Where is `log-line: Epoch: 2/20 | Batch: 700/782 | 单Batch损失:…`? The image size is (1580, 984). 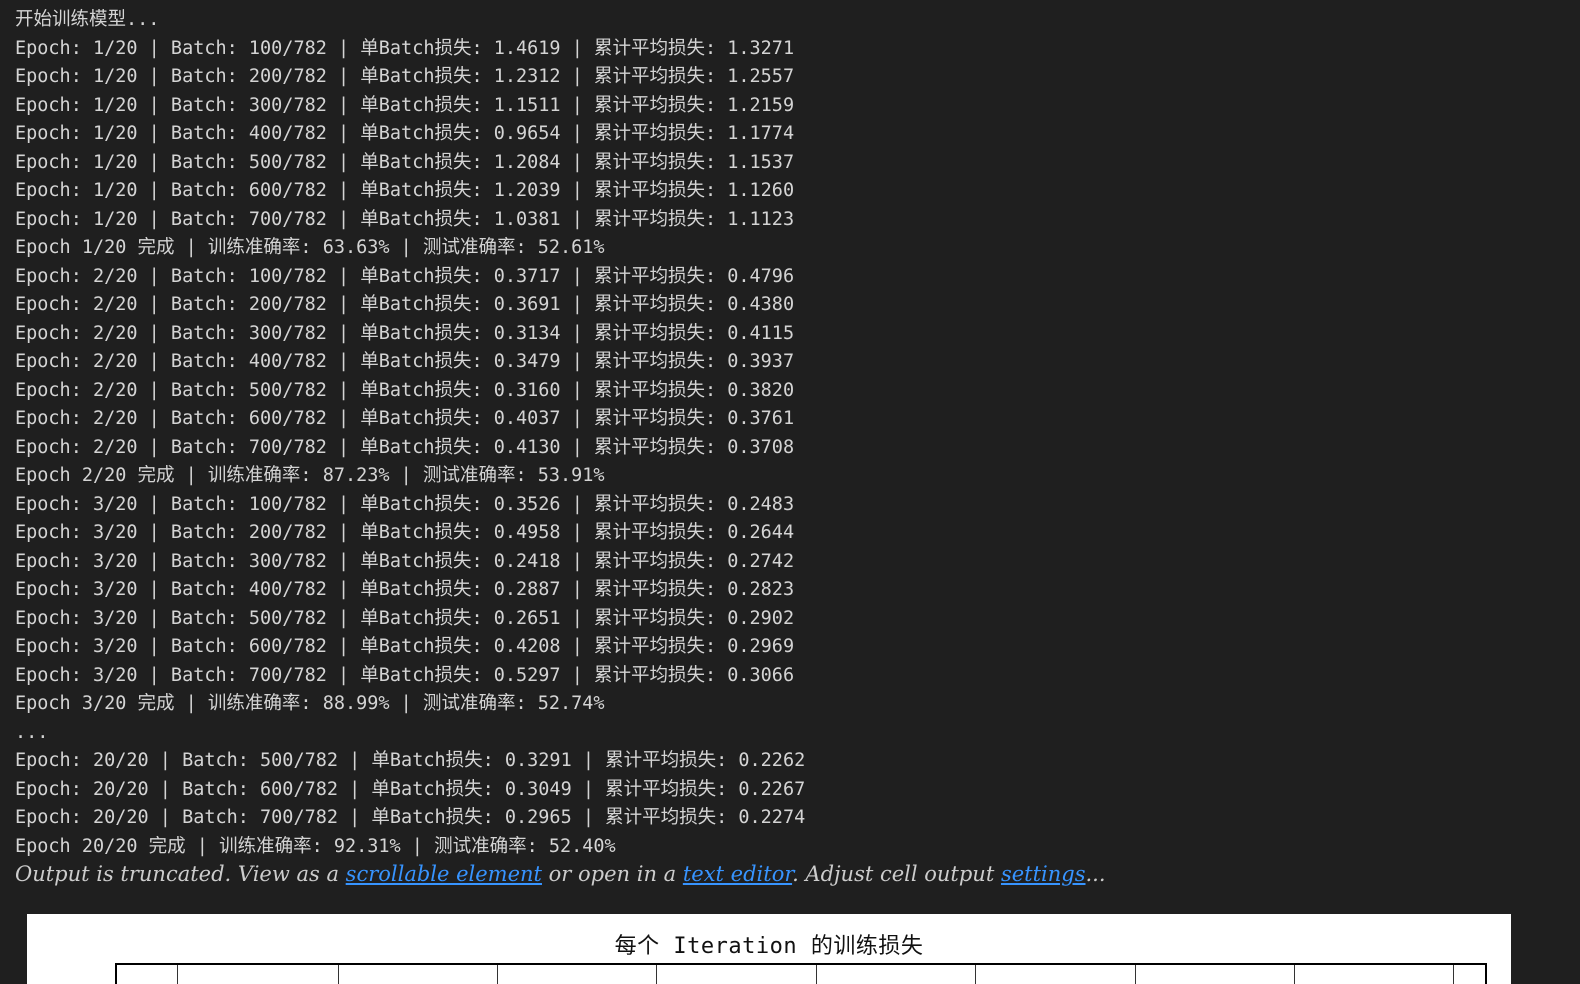 log-line: Epoch: 2/20 | Batch: 700/782 | 单Batch损失:… is located at coordinates (405, 447).